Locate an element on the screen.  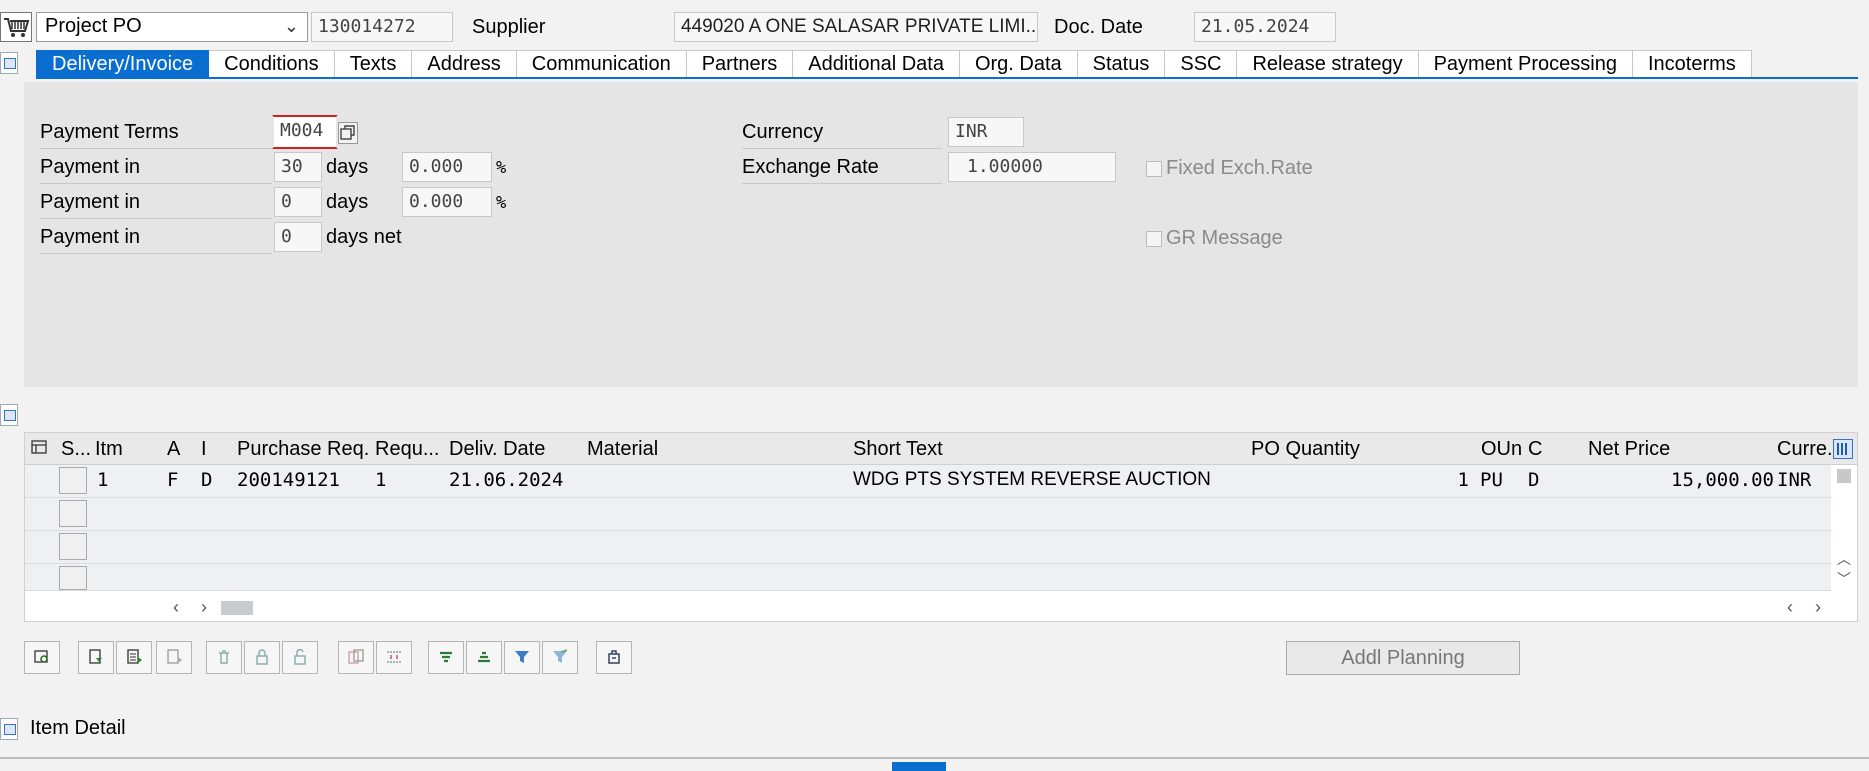
tab-texts: Texts is located at coordinates (373, 64).